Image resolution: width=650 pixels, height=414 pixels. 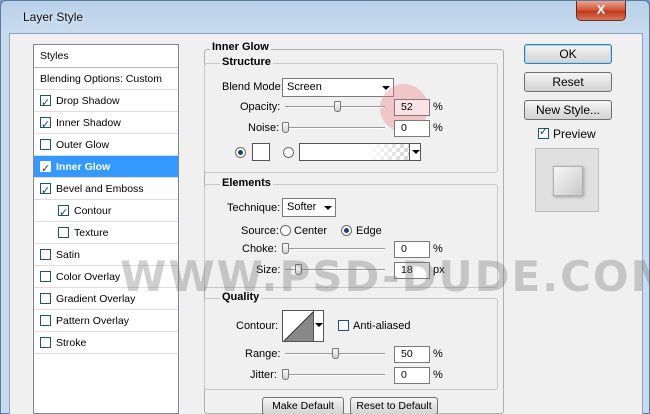 I want to click on technique-label: Technique:, so click(x=254, y=208).